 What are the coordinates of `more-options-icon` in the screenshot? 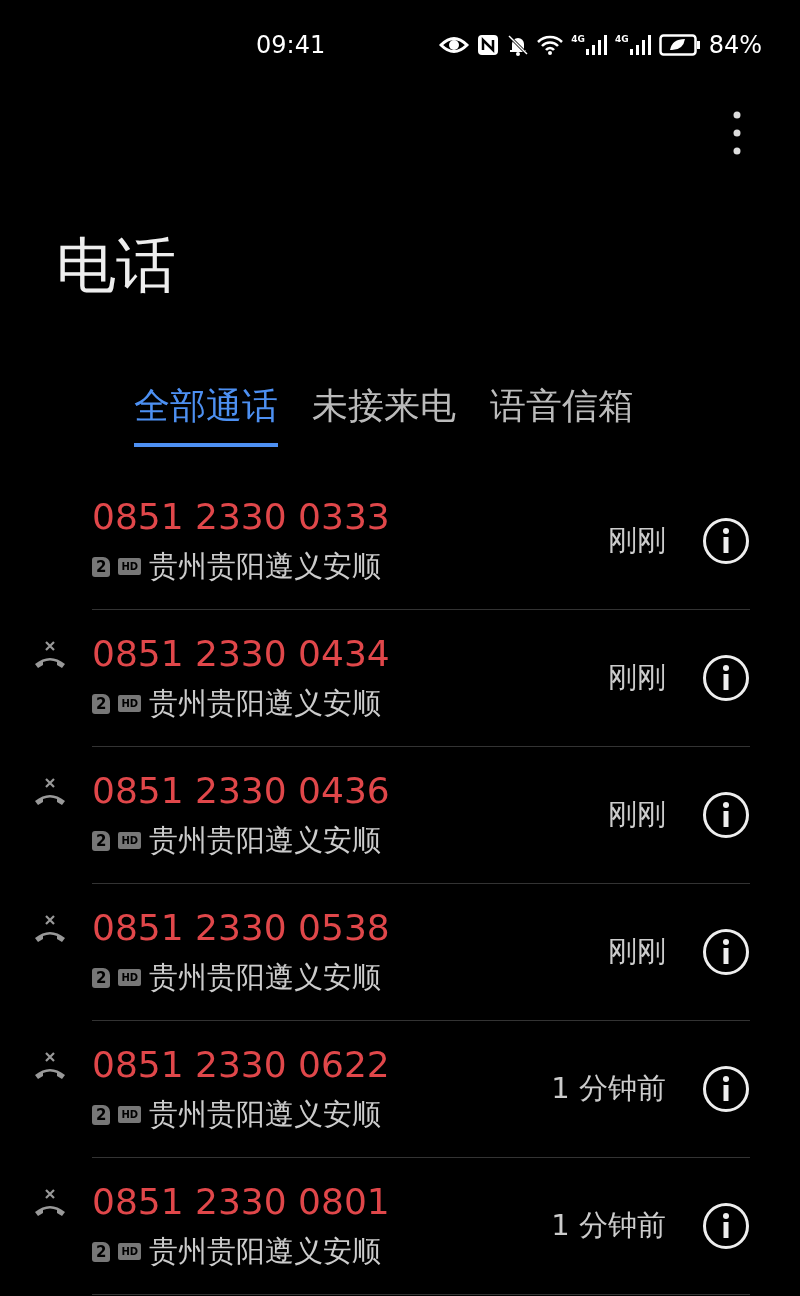 It's located at (737, 133).